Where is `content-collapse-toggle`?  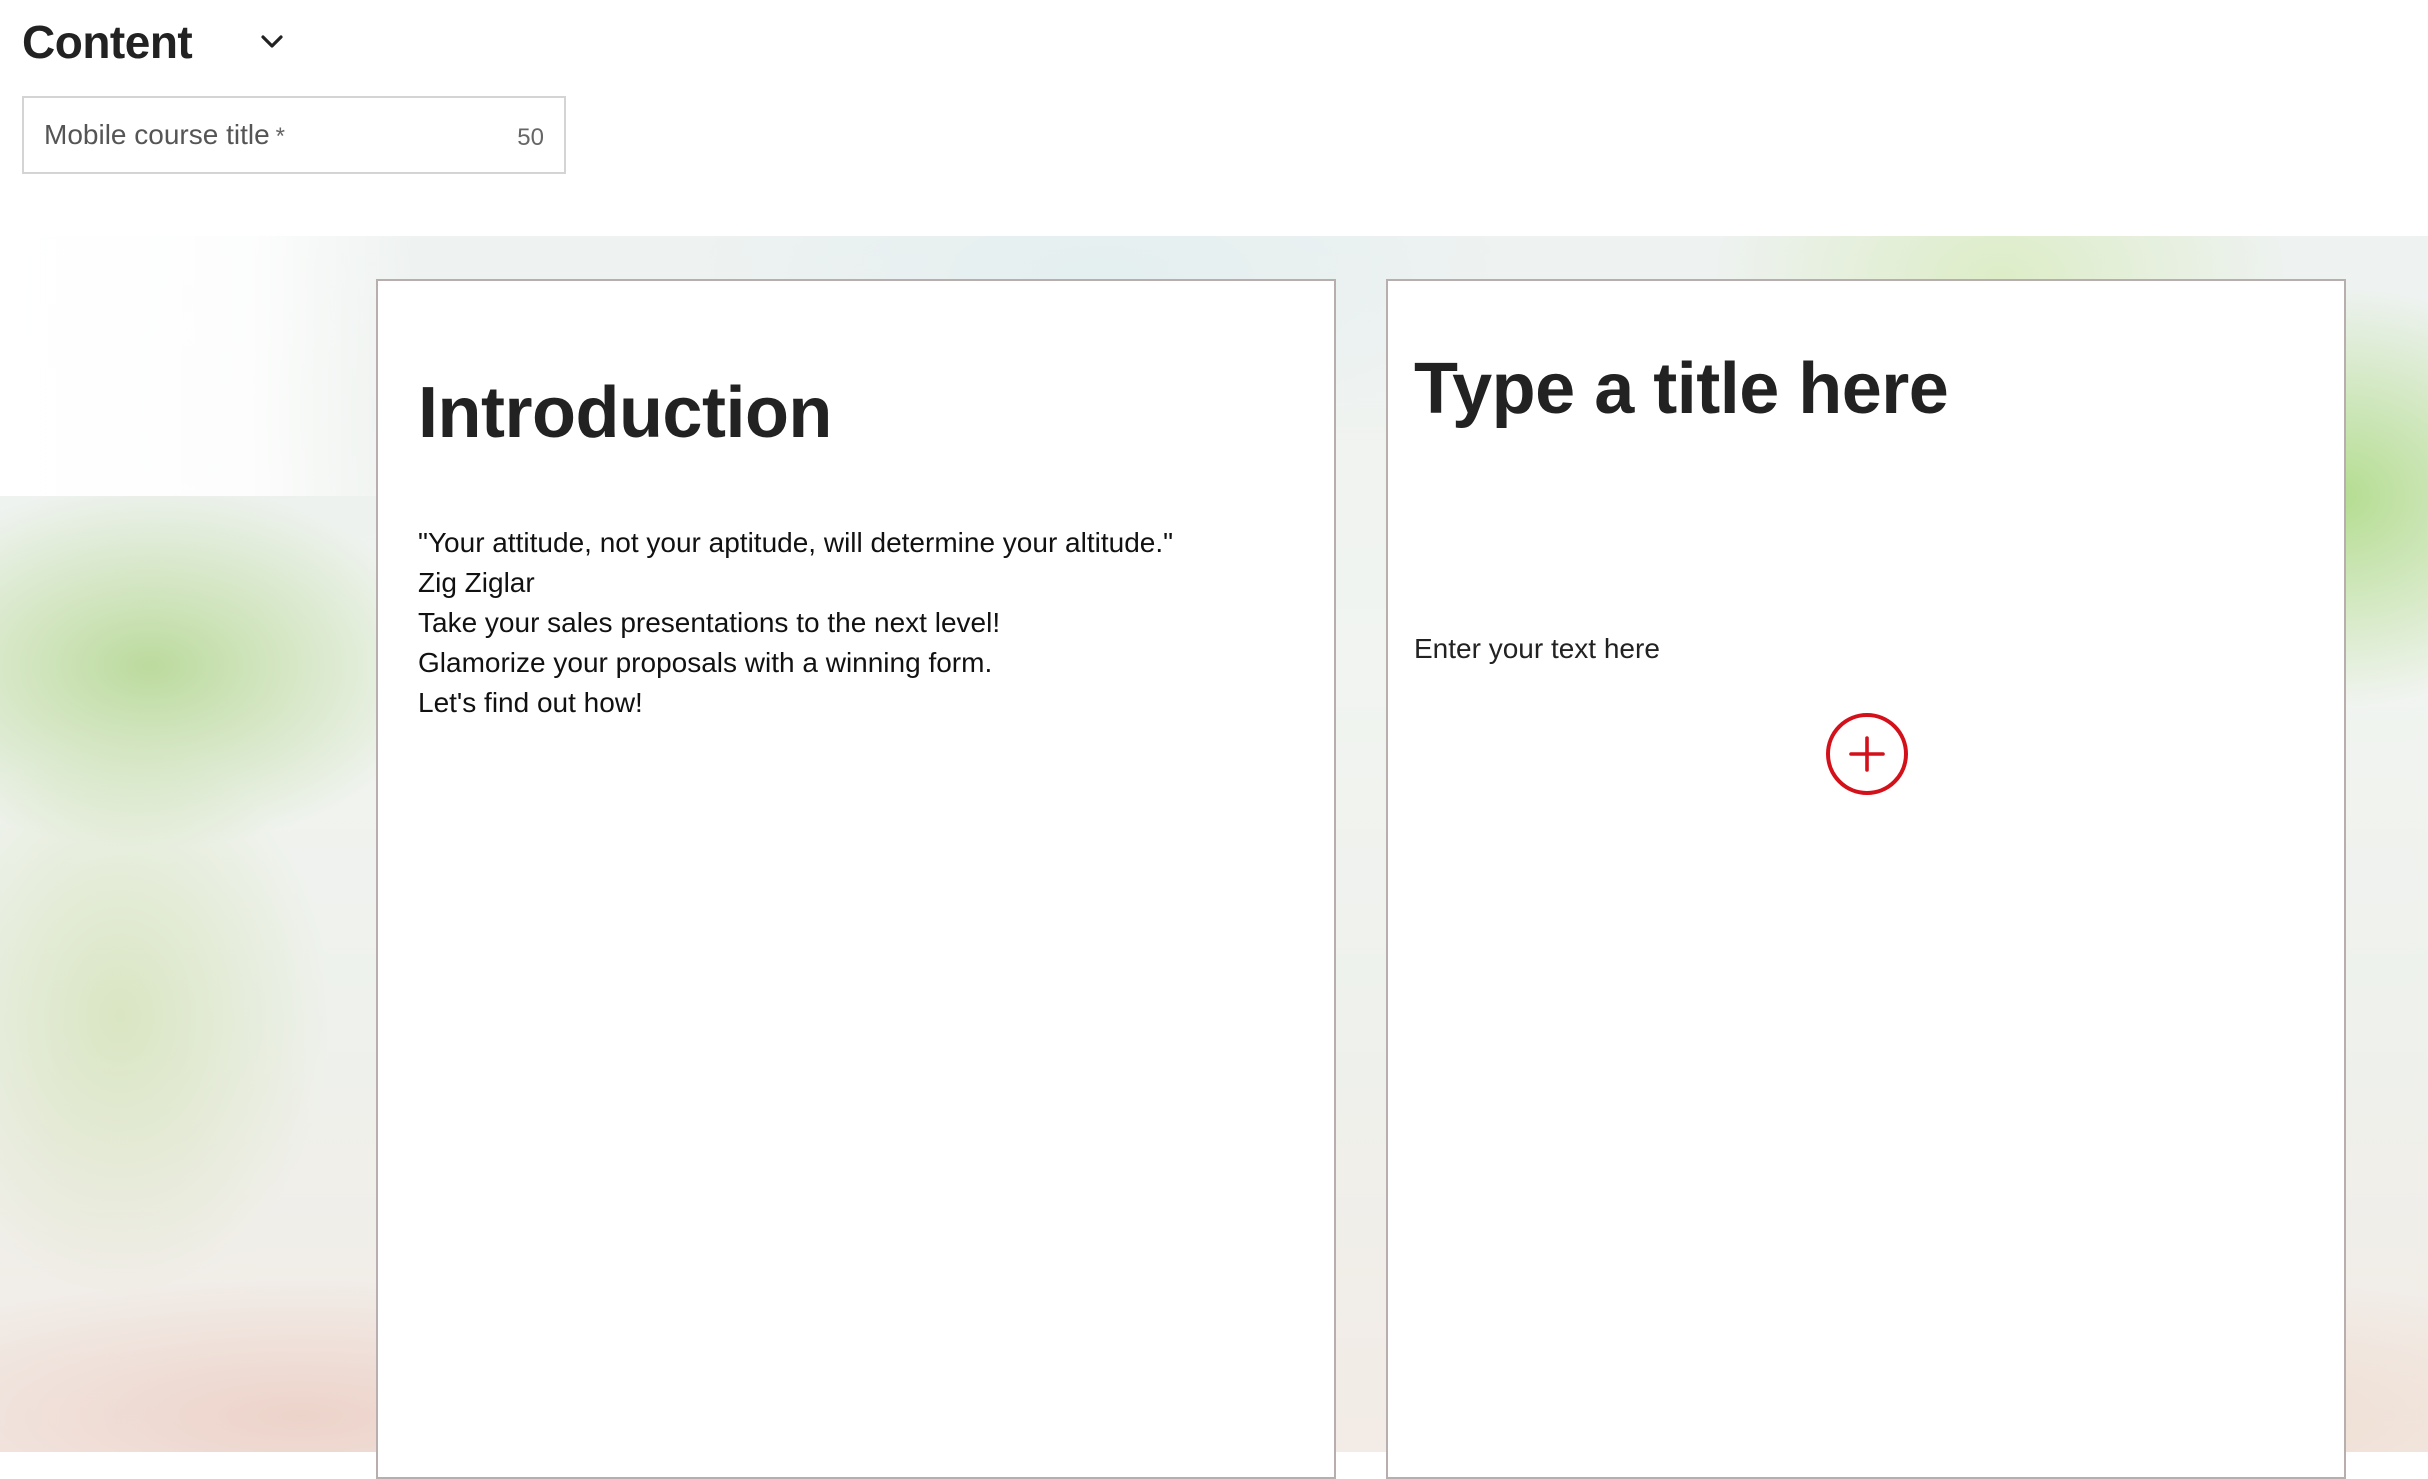 content-collapse-toggle is located at coordinates (272, 42).